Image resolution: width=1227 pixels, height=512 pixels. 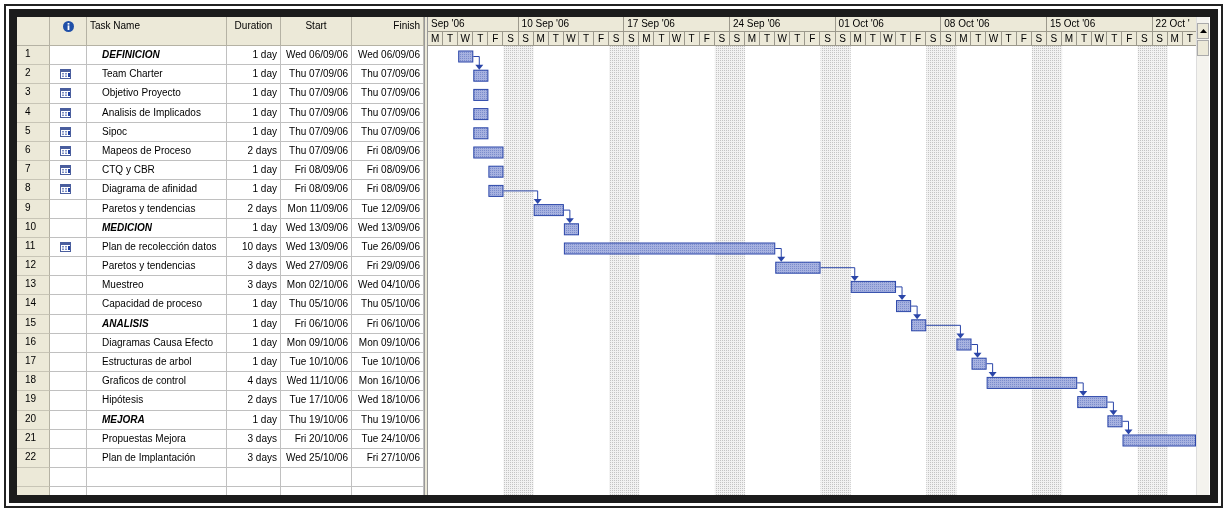 What do you see at coordinates (316, 31) in the screenshot?
I see `column-header: Start` at bounding box center [316, 31].